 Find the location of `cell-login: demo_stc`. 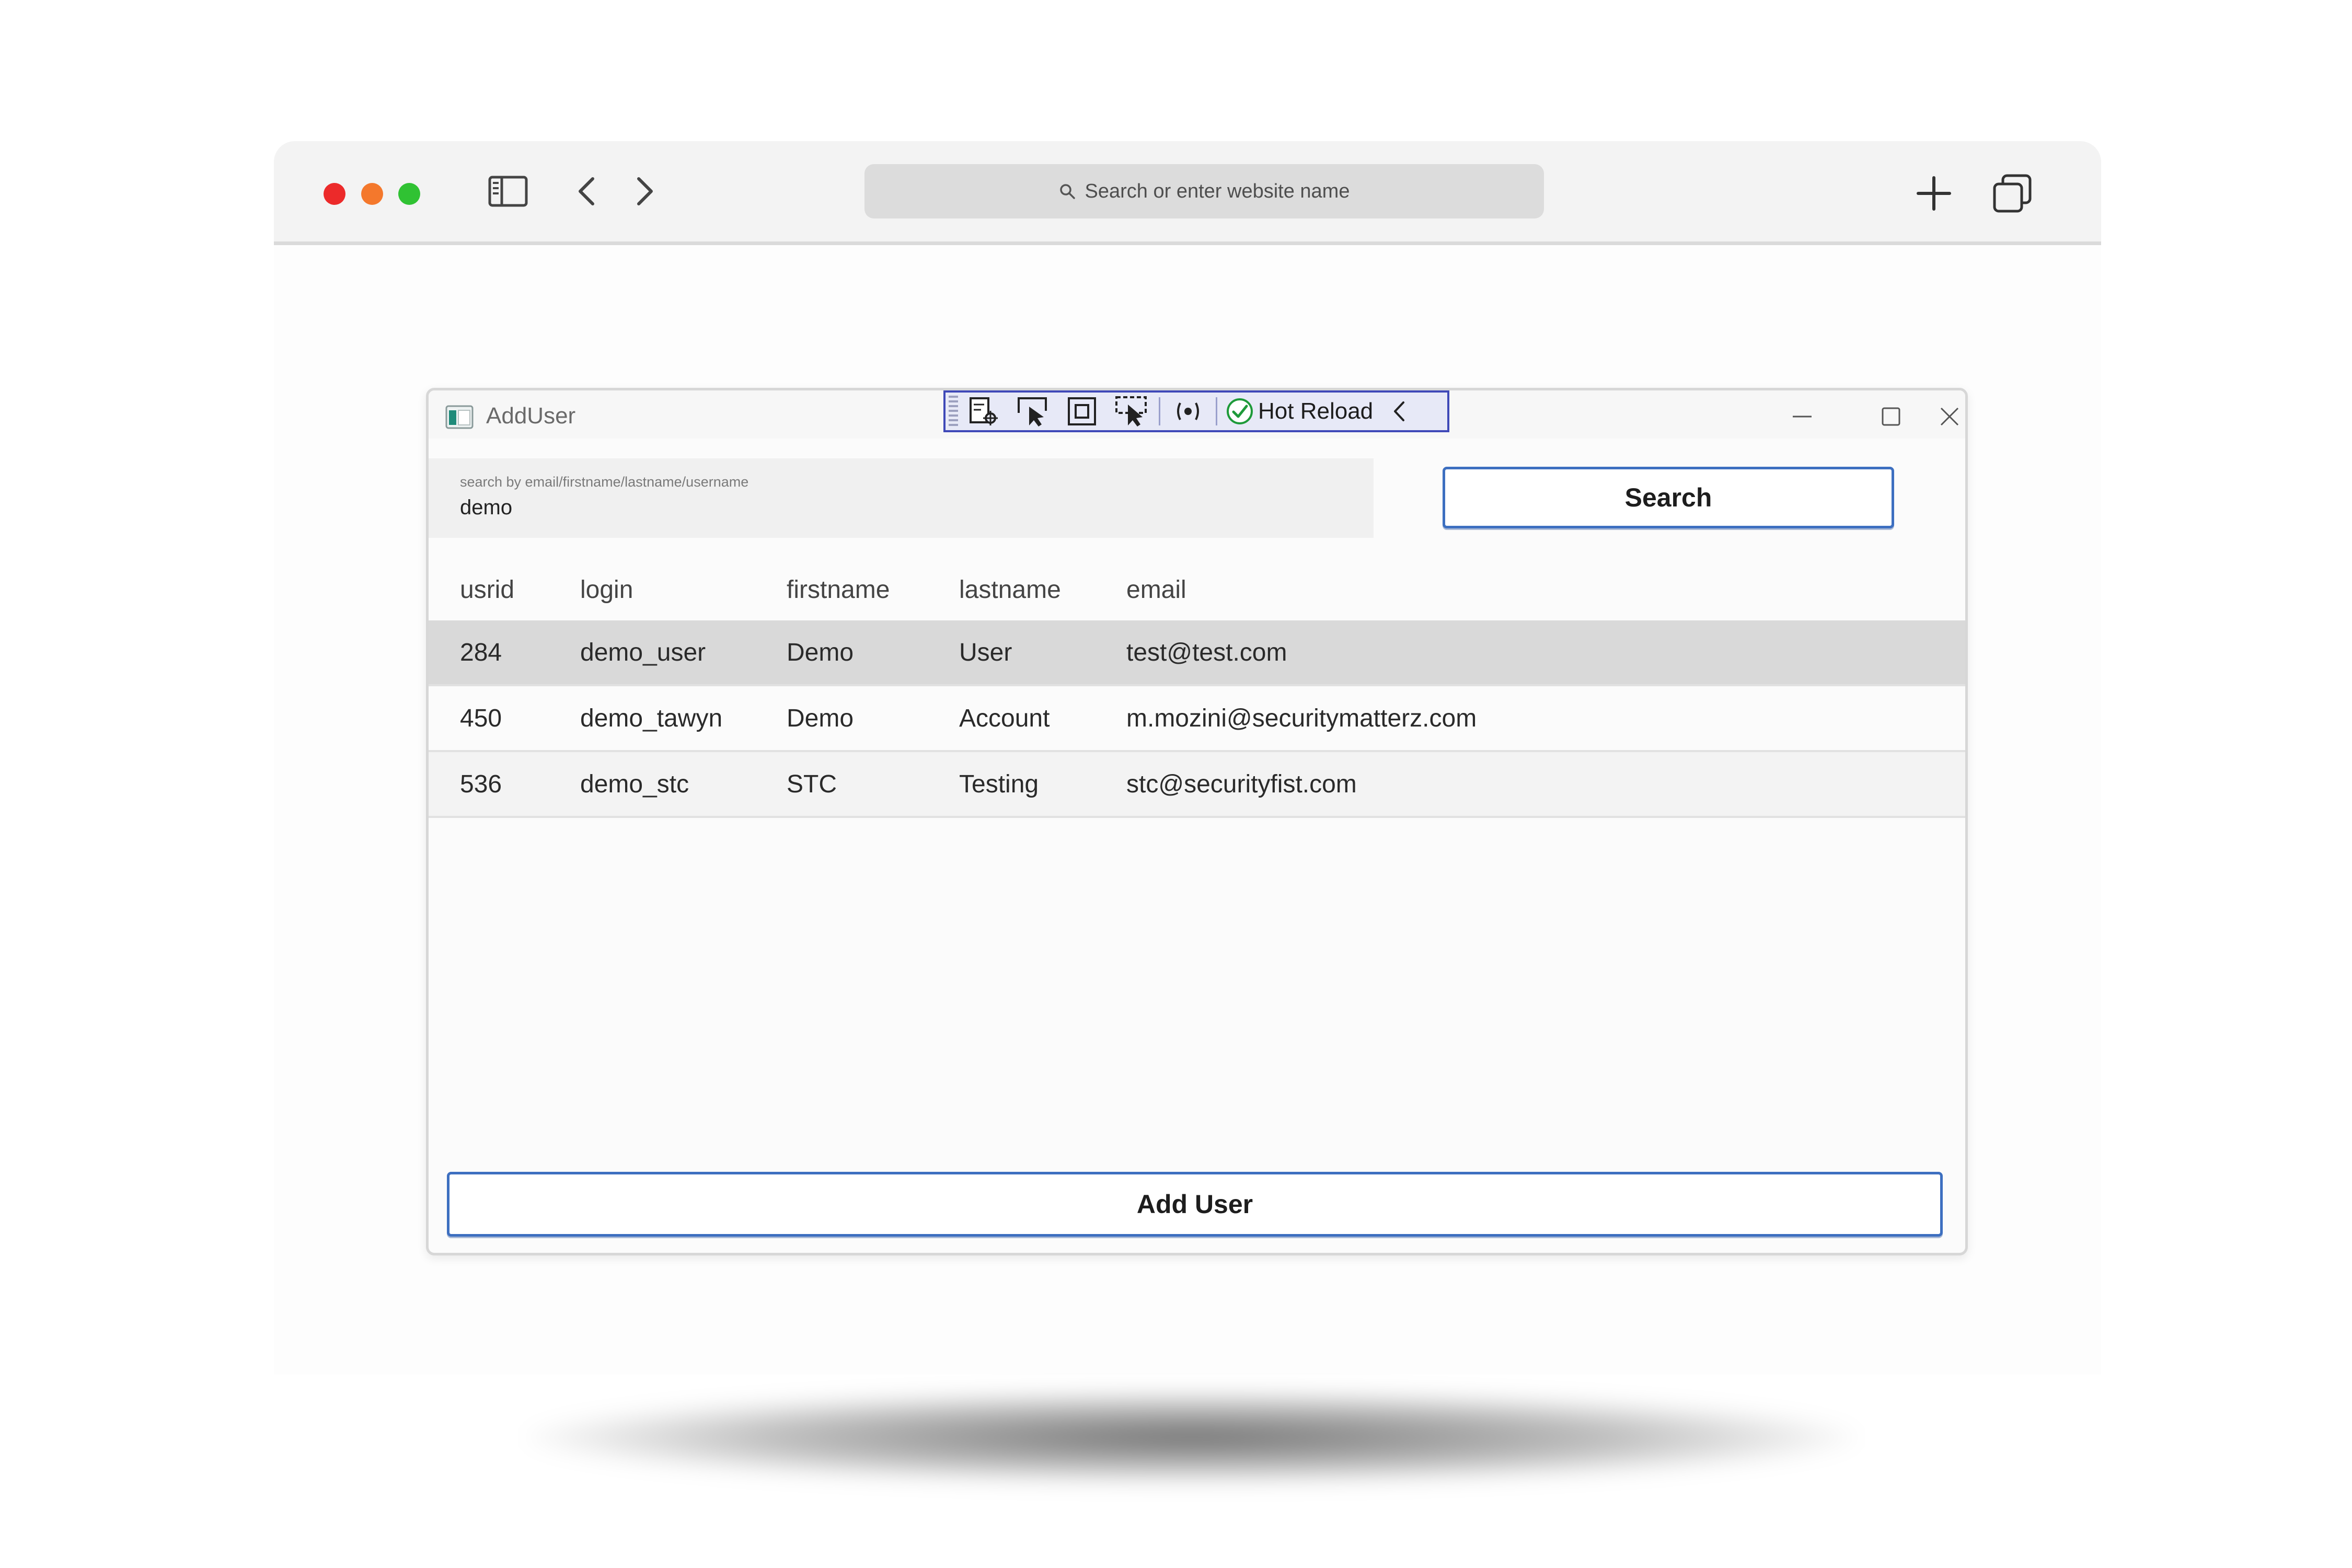

cell-login: demo_stc is located at coordinates (634, 784).